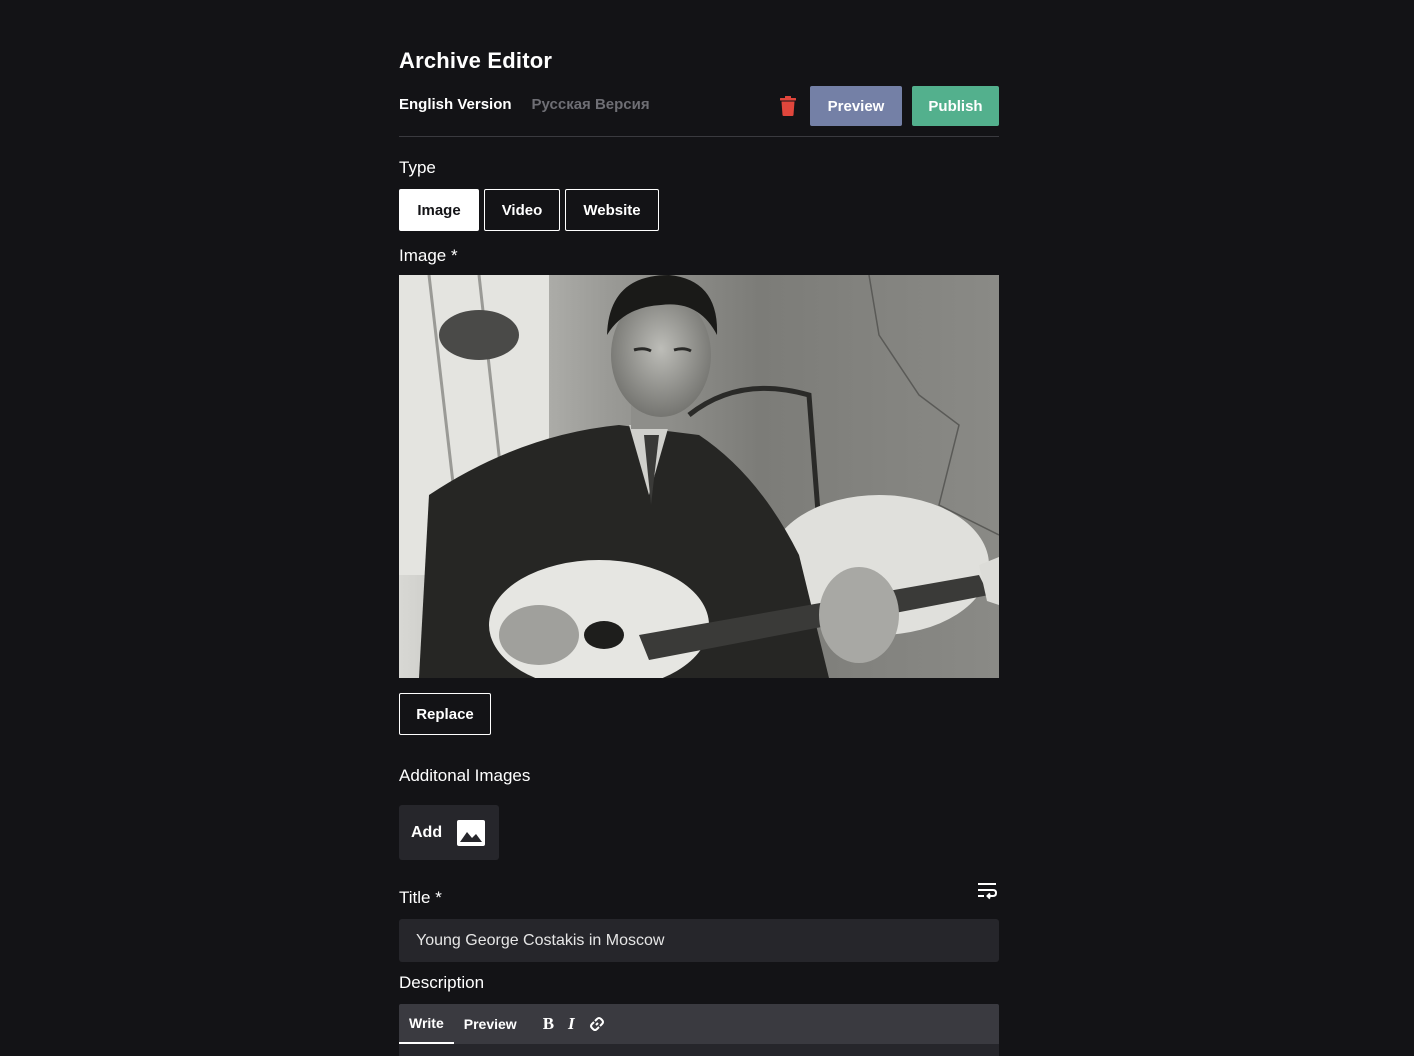  Describe the element at coordinates (699, 1050) in the screenshot. I see `description-textarea` at that location.